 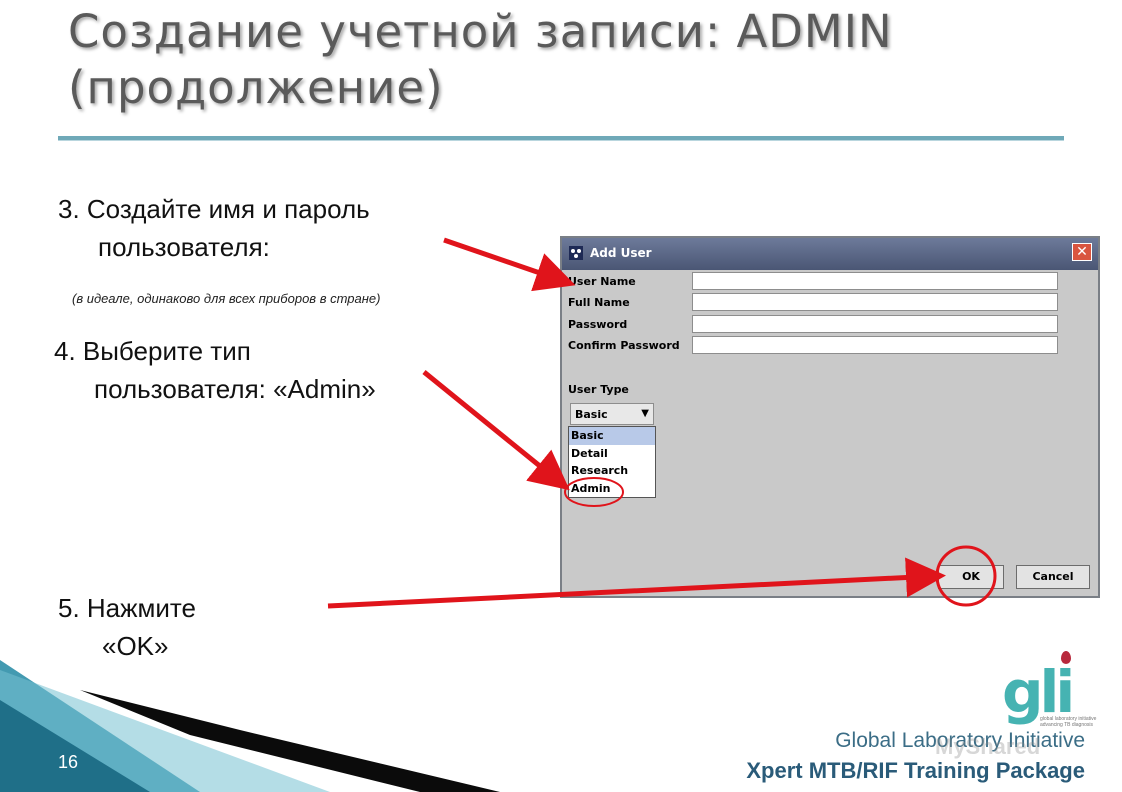 What do you see at coordinates (830, 254) in the screenshot?
I see `dialog-titlebar: Add User ✕` at bounding box center [830, 254].